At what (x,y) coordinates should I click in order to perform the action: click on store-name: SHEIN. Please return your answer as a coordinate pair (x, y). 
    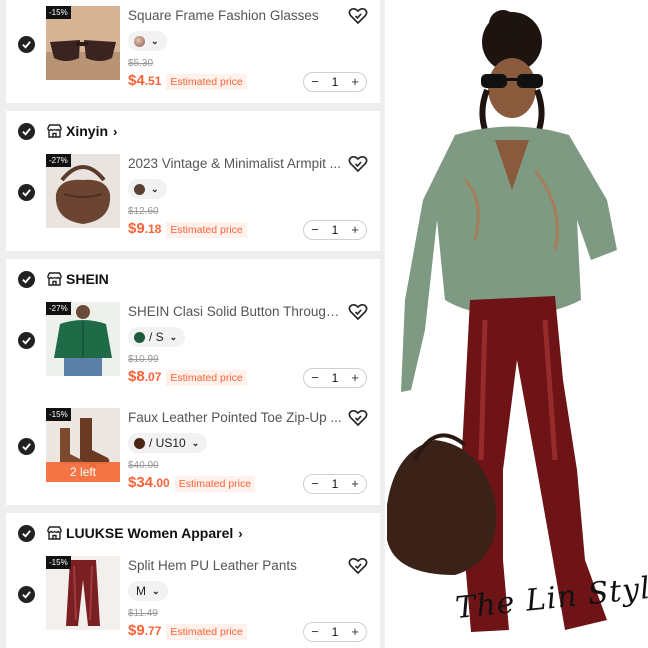
    Looking at the image, I should click on (87, 279).